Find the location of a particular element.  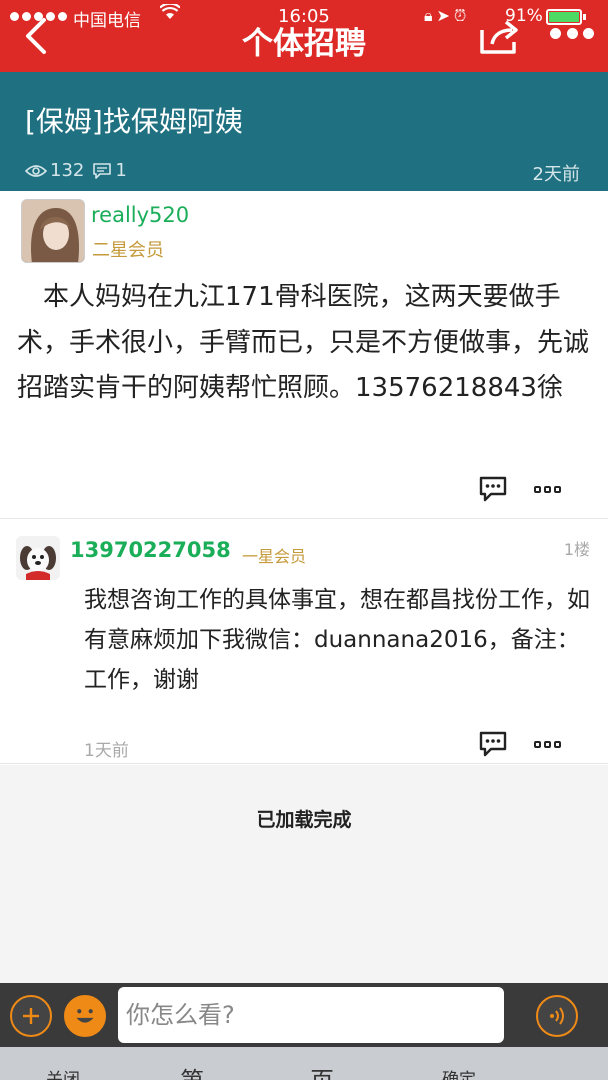

load-complete-text: 已加载完成 is located at coordinates (304, 820).